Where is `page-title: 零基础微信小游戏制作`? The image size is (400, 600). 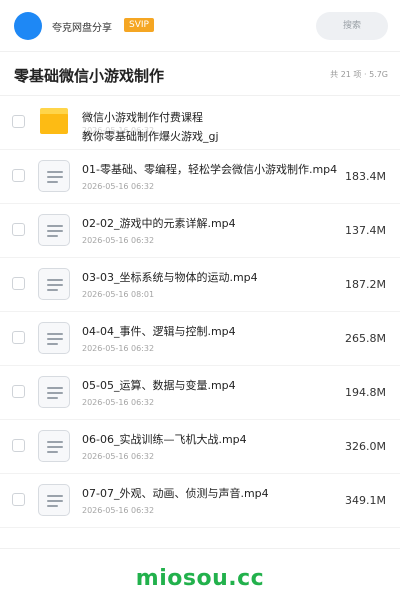
page-title: 零基础微信小游戏制作 is located at coordinates (89, 76).